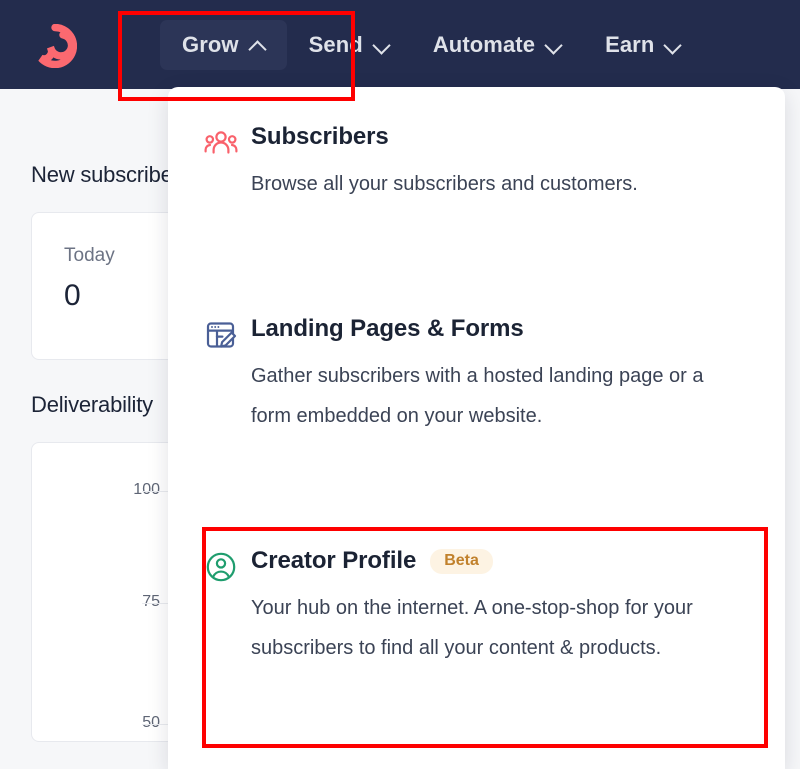 The image size is (800, 769). Describe the element at coordinates (89, 255) in the screenshot. I see `new-subscribers-today-label: Today` at that location.